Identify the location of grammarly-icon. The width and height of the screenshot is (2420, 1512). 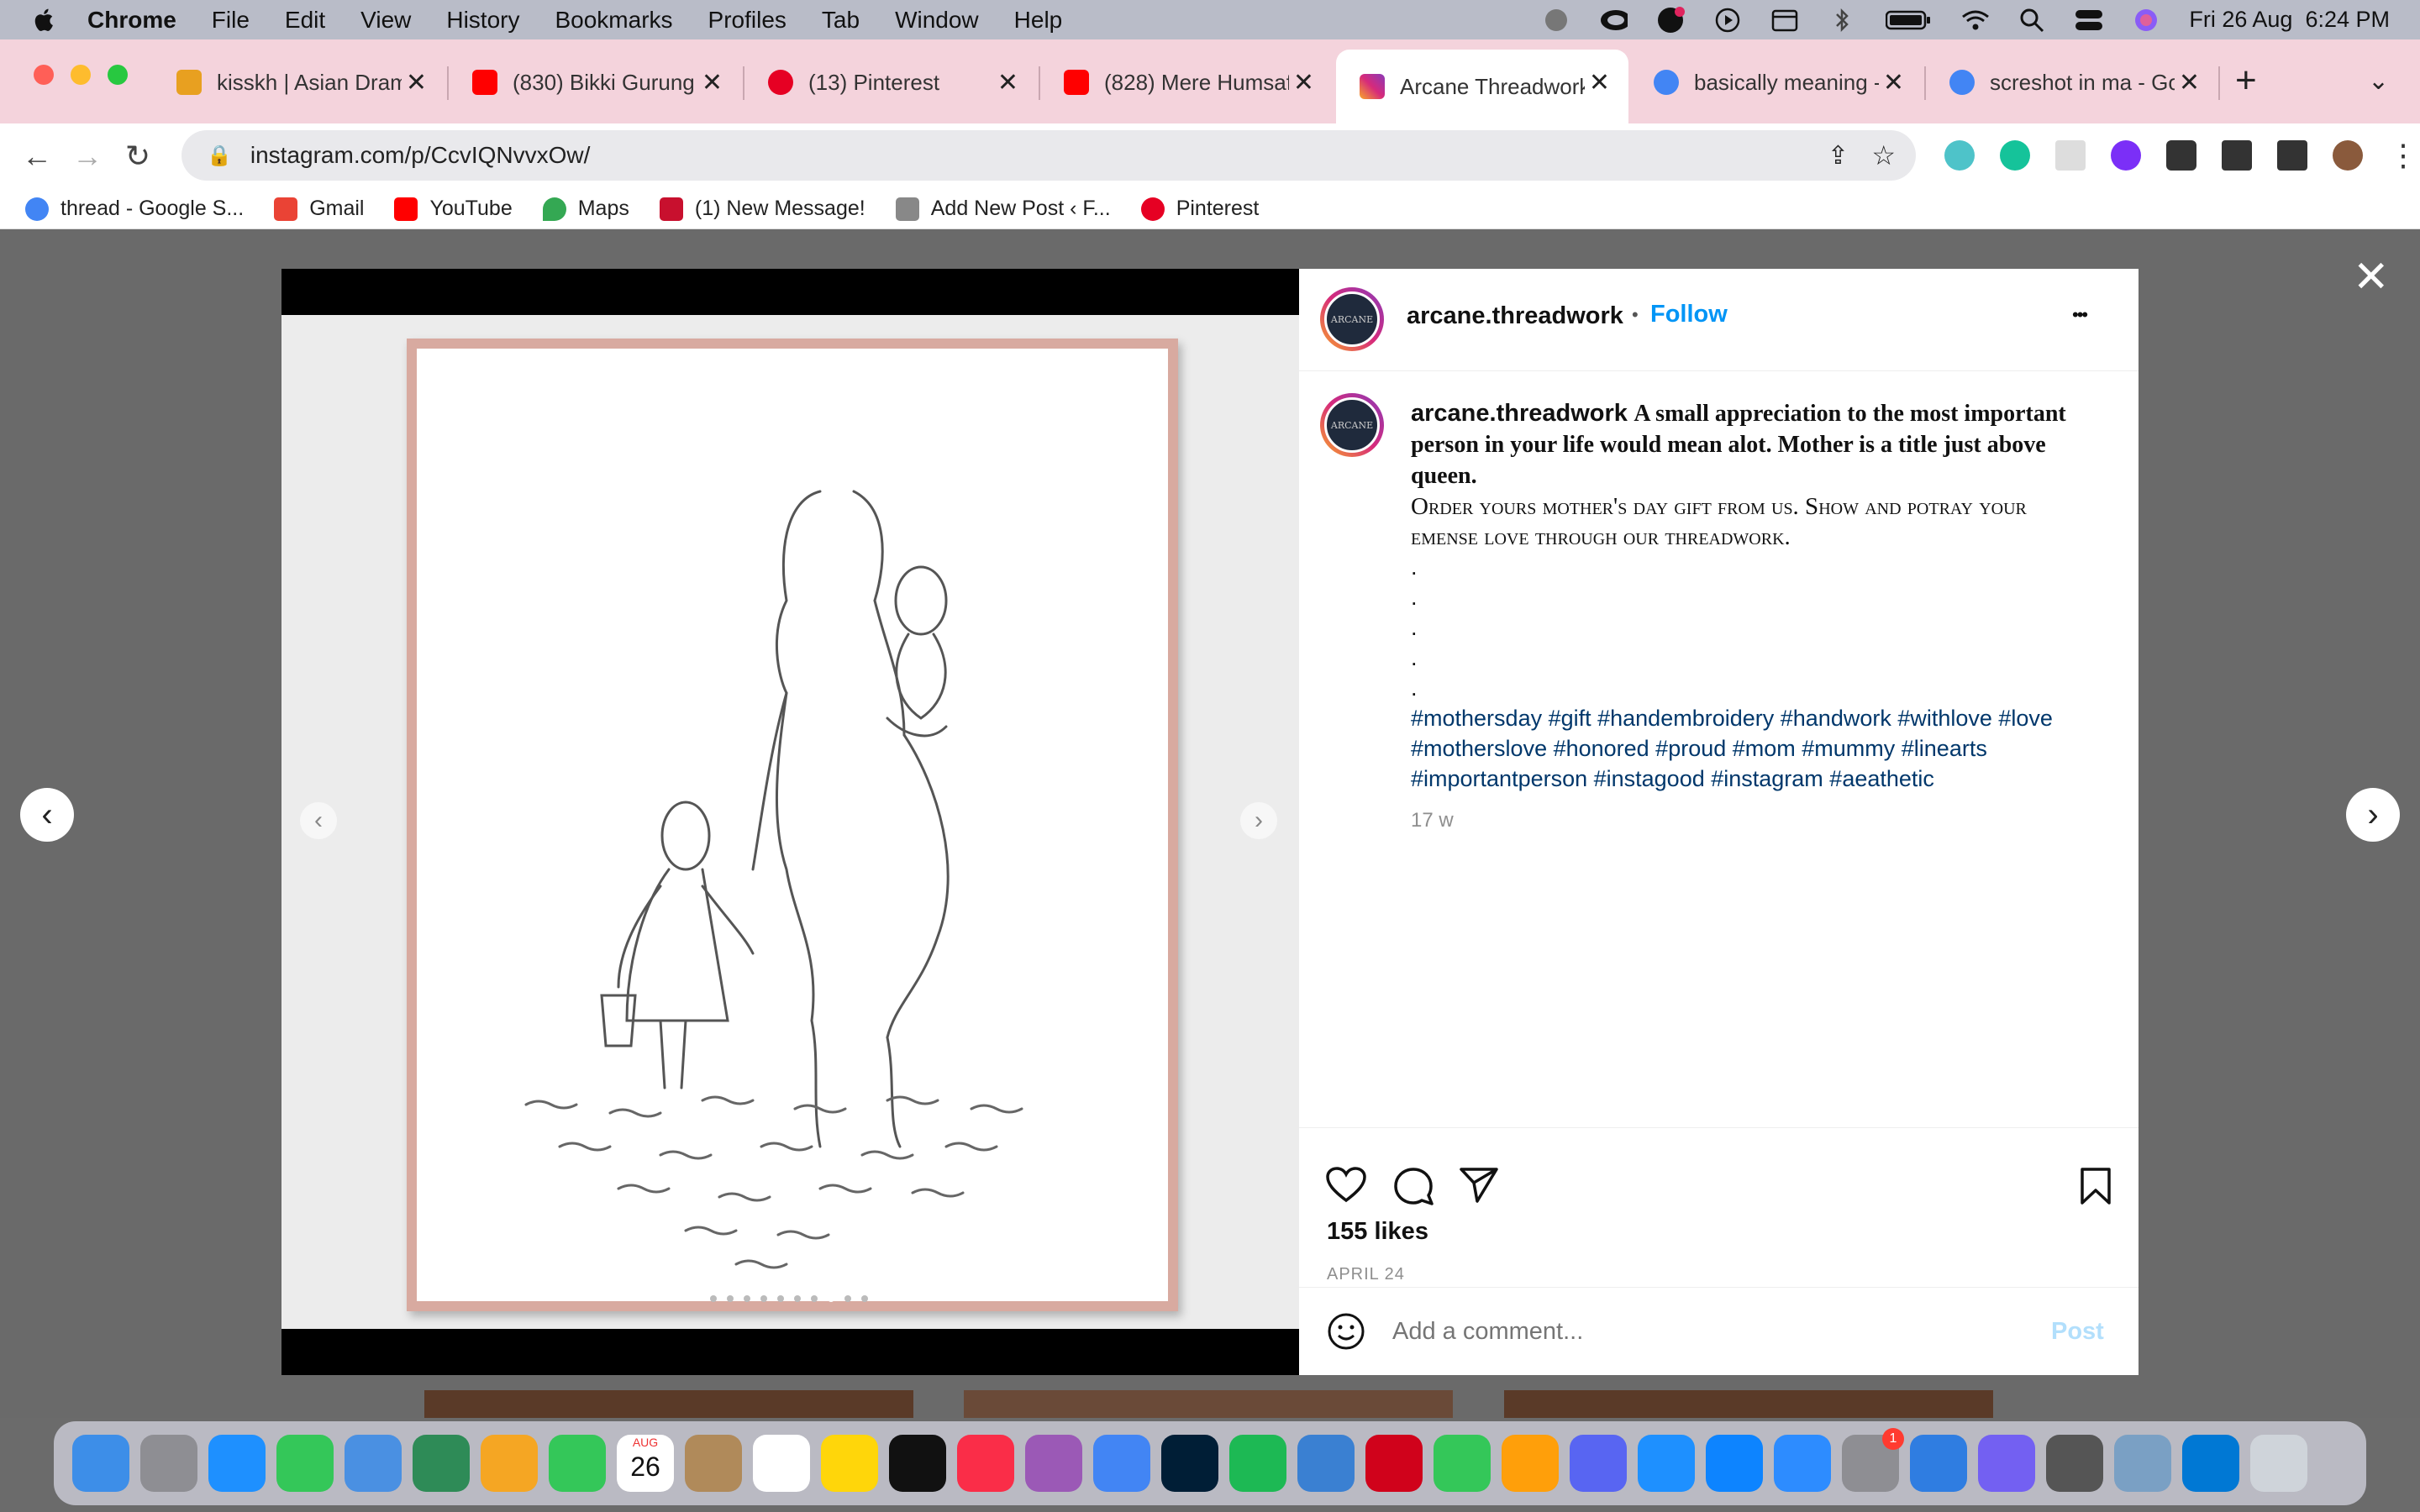
(2015, 155).